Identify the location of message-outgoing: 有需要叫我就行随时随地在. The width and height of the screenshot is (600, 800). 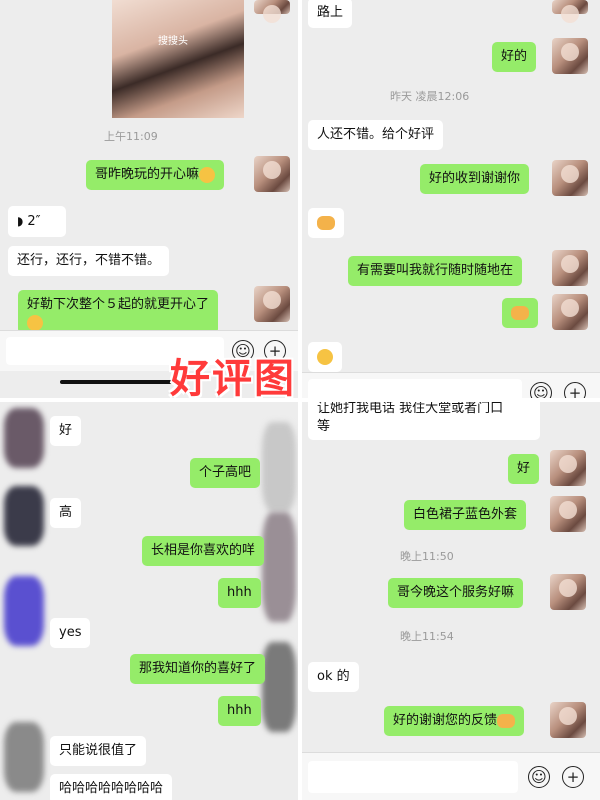
(435, 271).